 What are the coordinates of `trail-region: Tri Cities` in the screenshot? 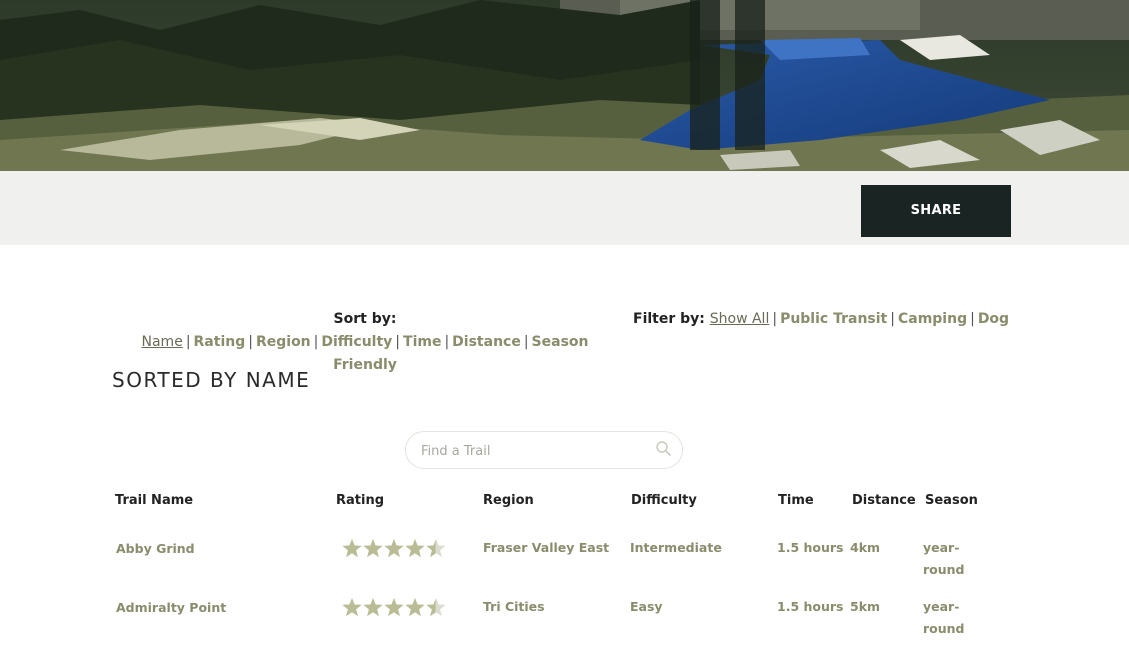 It's located at (514, 606).